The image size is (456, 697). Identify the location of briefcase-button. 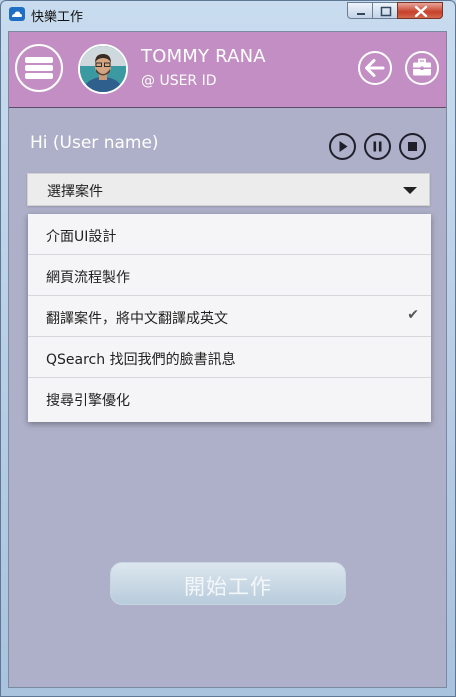
(422, 68).